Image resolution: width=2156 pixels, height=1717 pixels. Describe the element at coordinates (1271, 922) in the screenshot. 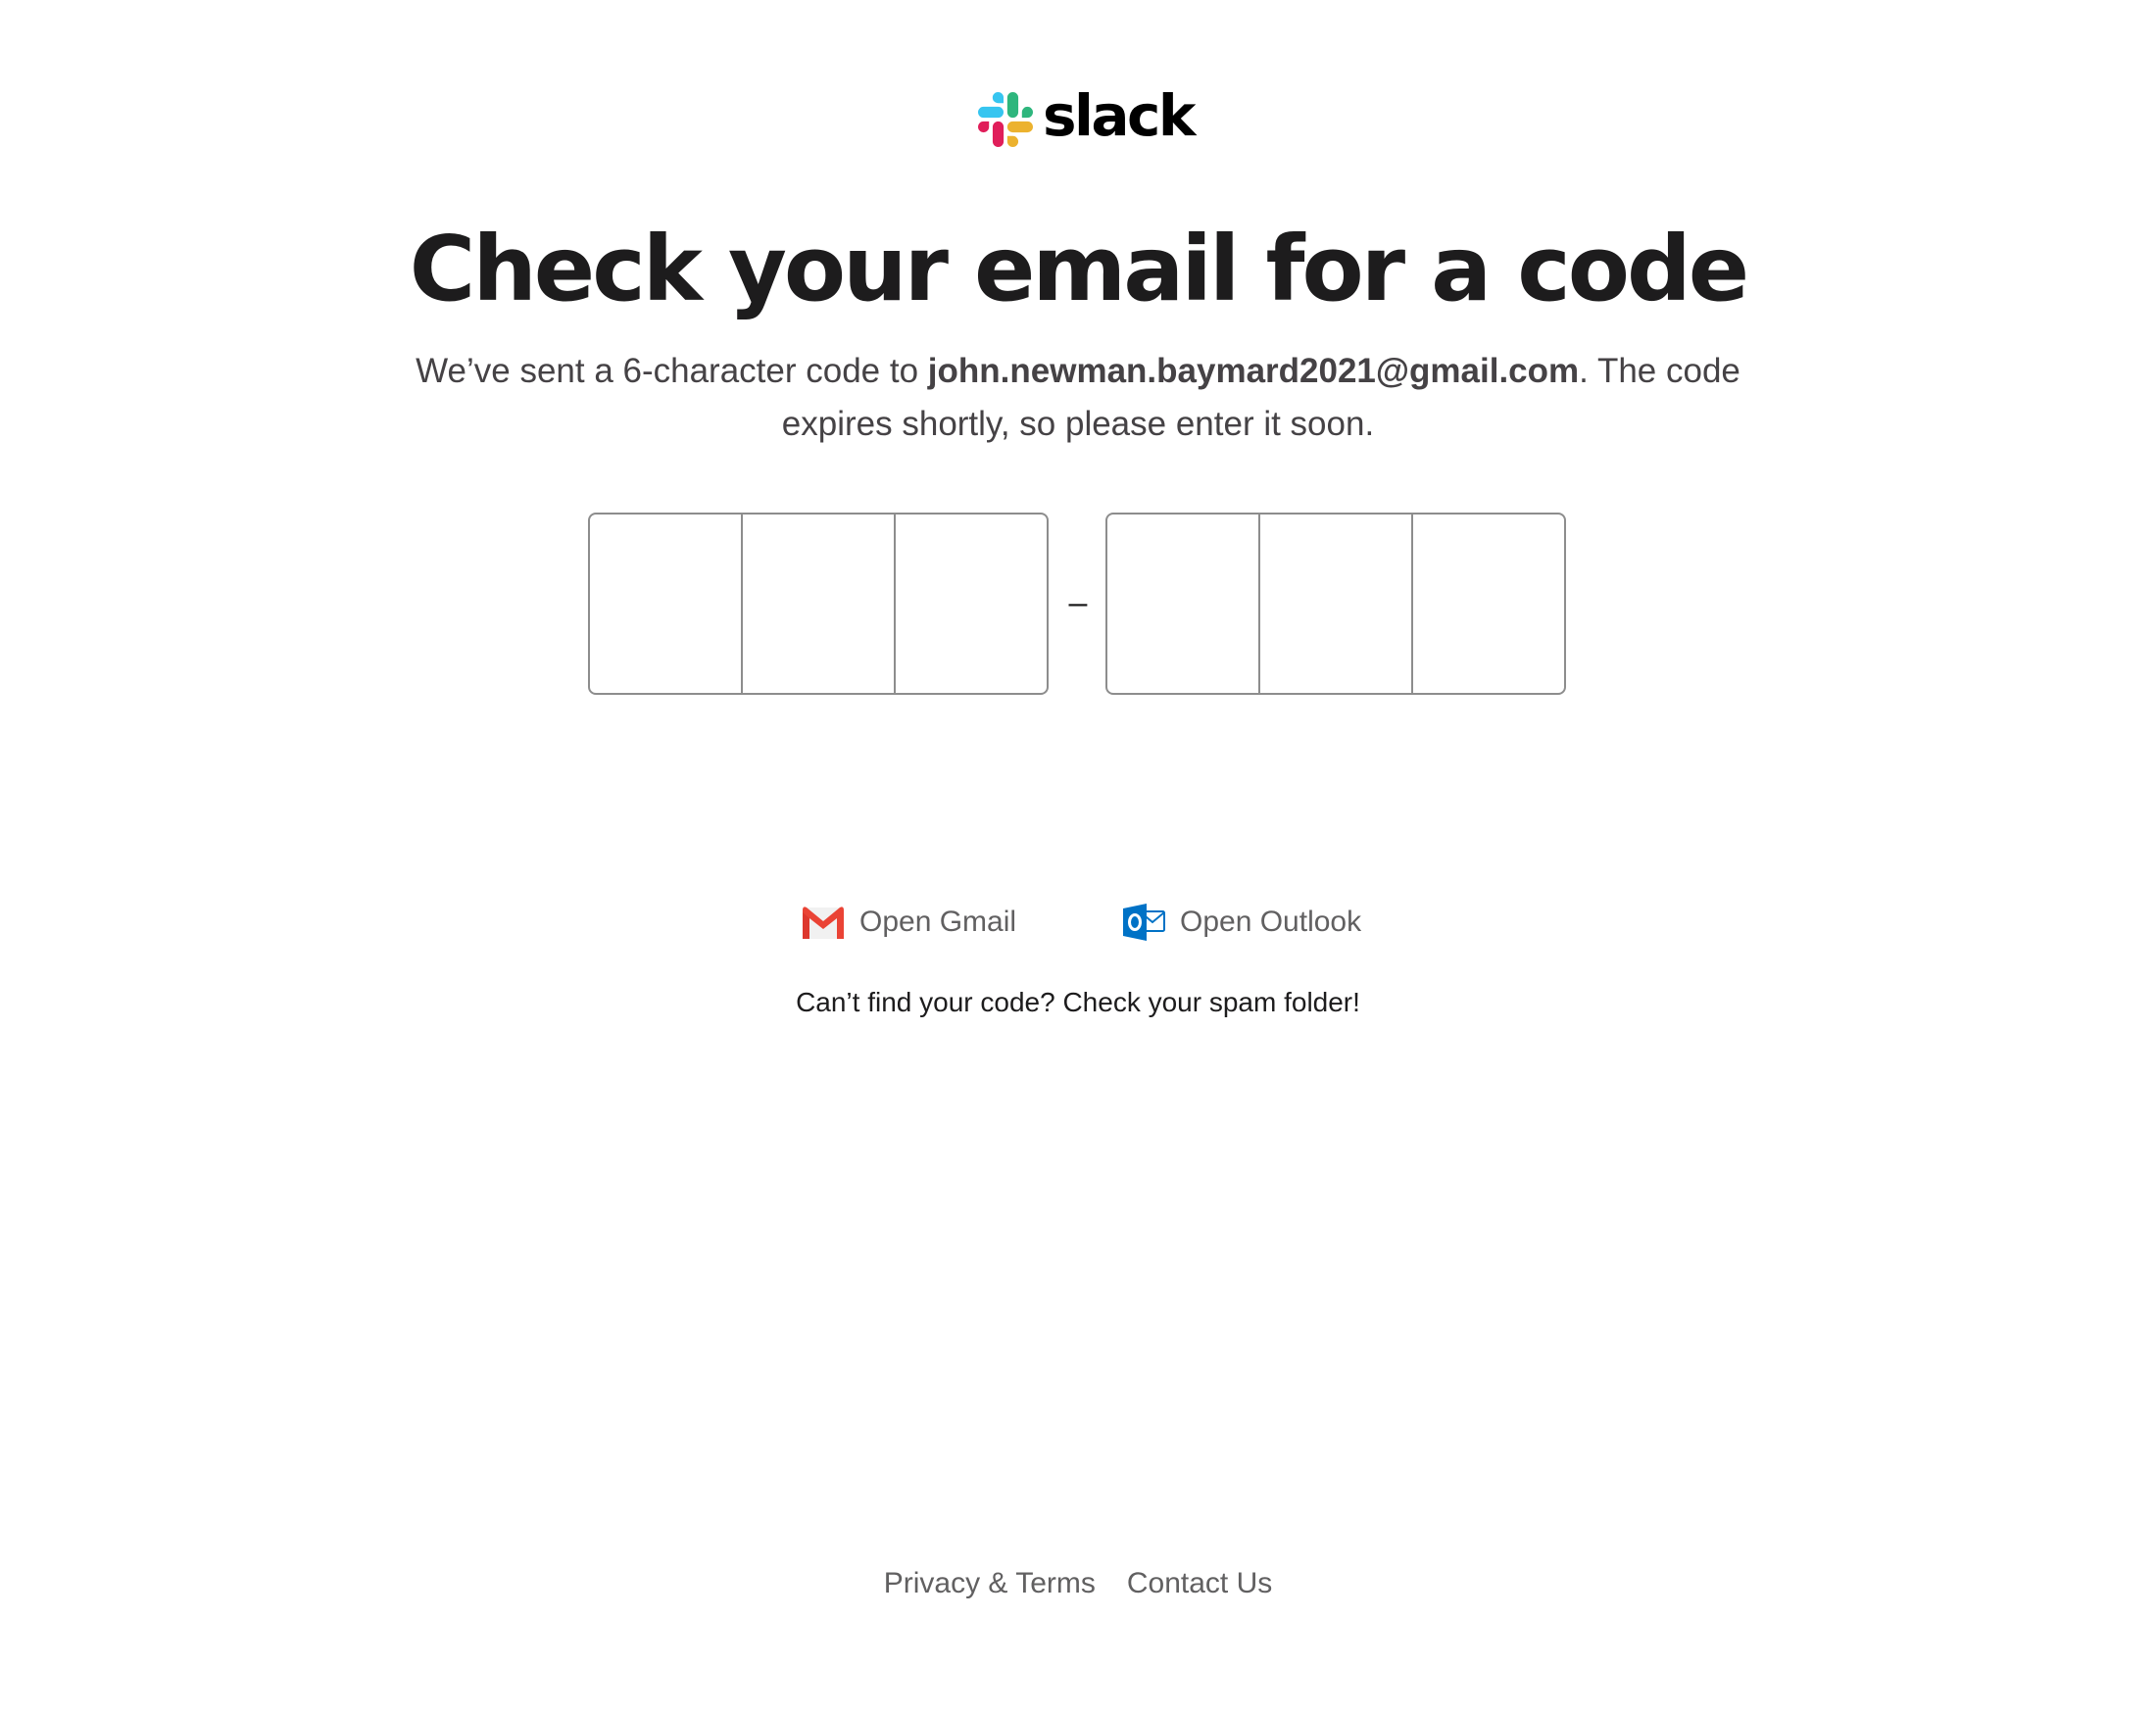

I see `open-outlook-label: Open Outlook` at that location.